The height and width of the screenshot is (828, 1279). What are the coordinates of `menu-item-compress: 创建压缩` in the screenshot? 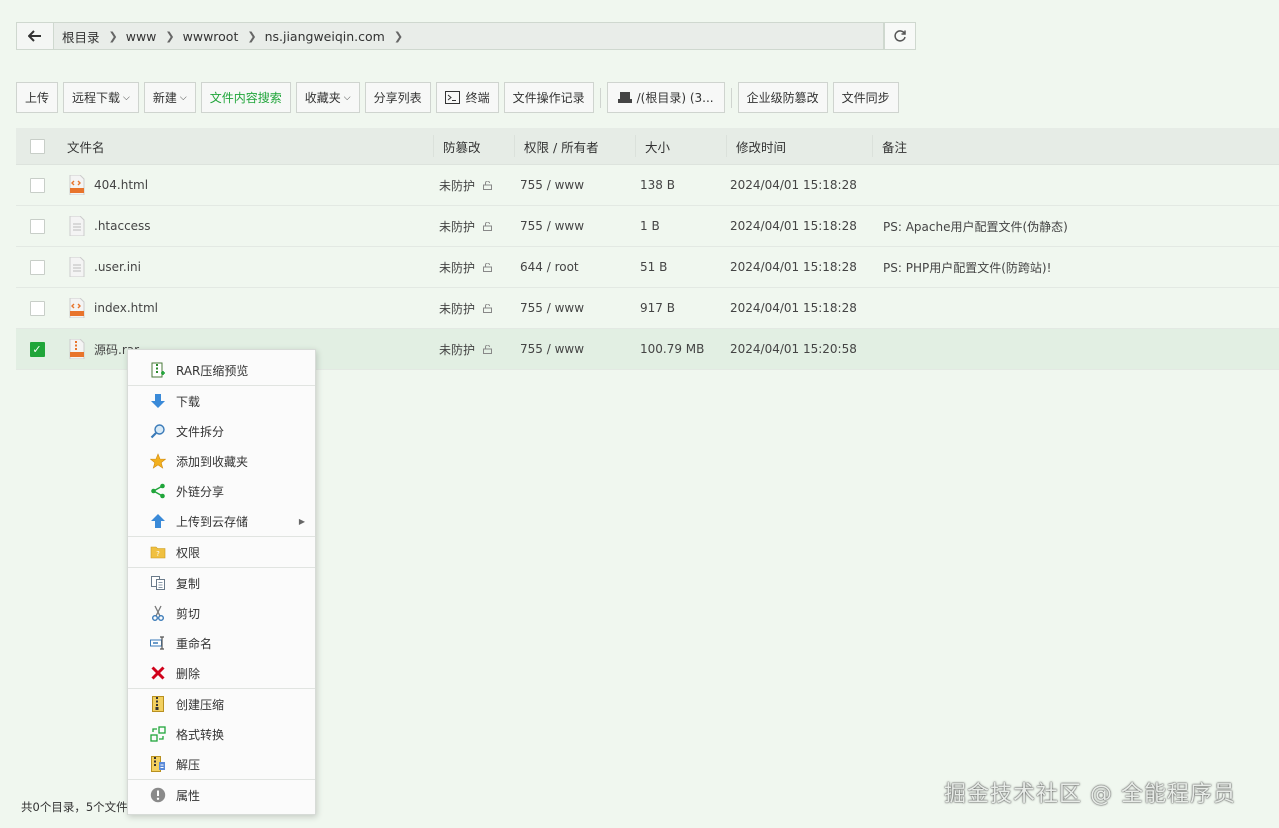 It's located at (221, 704).